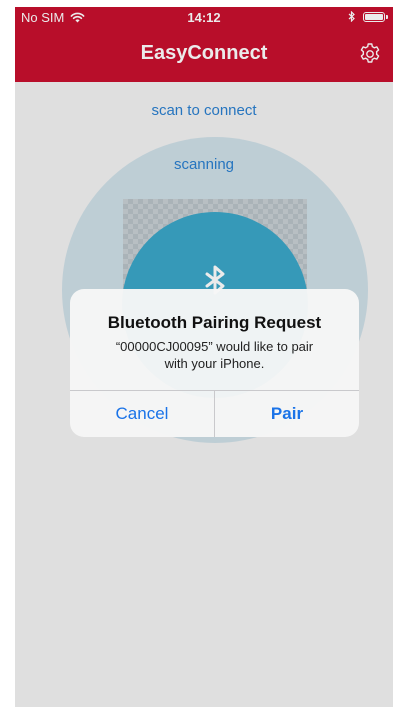 This screenshot has height=713, width=408. What do you see at coordinates (214, 322) in the screenshot?
I see `alert-title: Bluetooth Pairing Request` at bounding box center [214, 322].